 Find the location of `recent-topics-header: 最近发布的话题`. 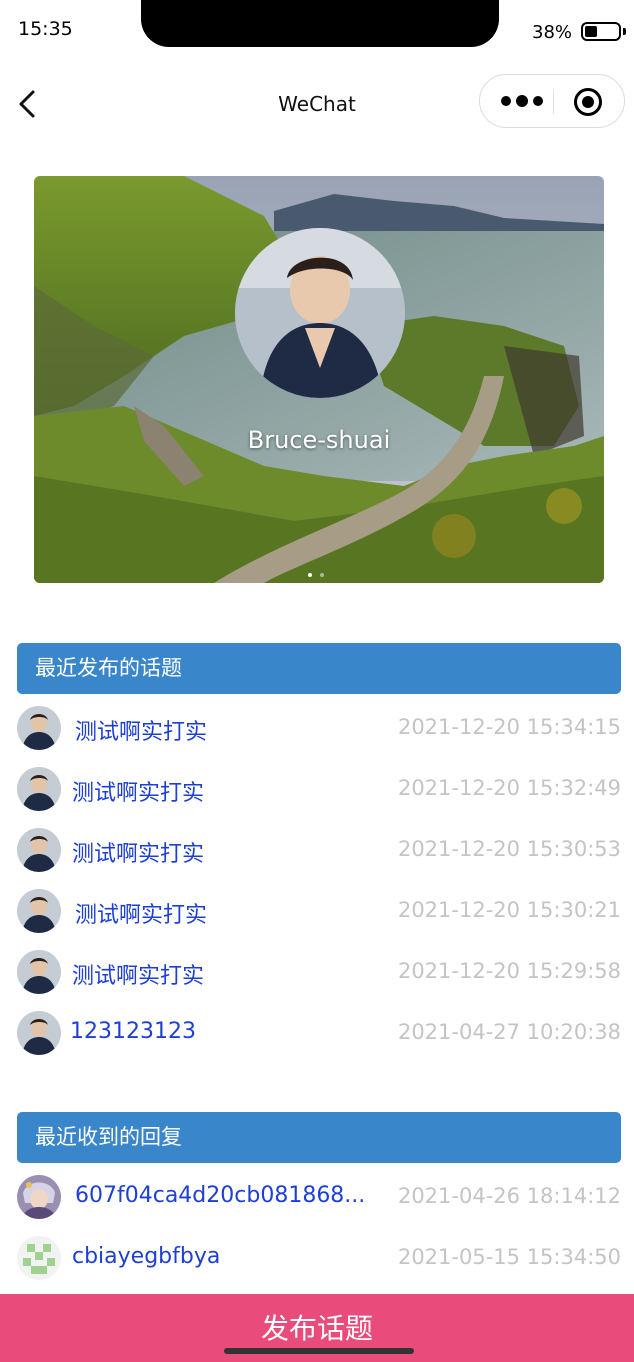

recent-topics-header: 最近发布的话题 is located at coordinates (319, 668).